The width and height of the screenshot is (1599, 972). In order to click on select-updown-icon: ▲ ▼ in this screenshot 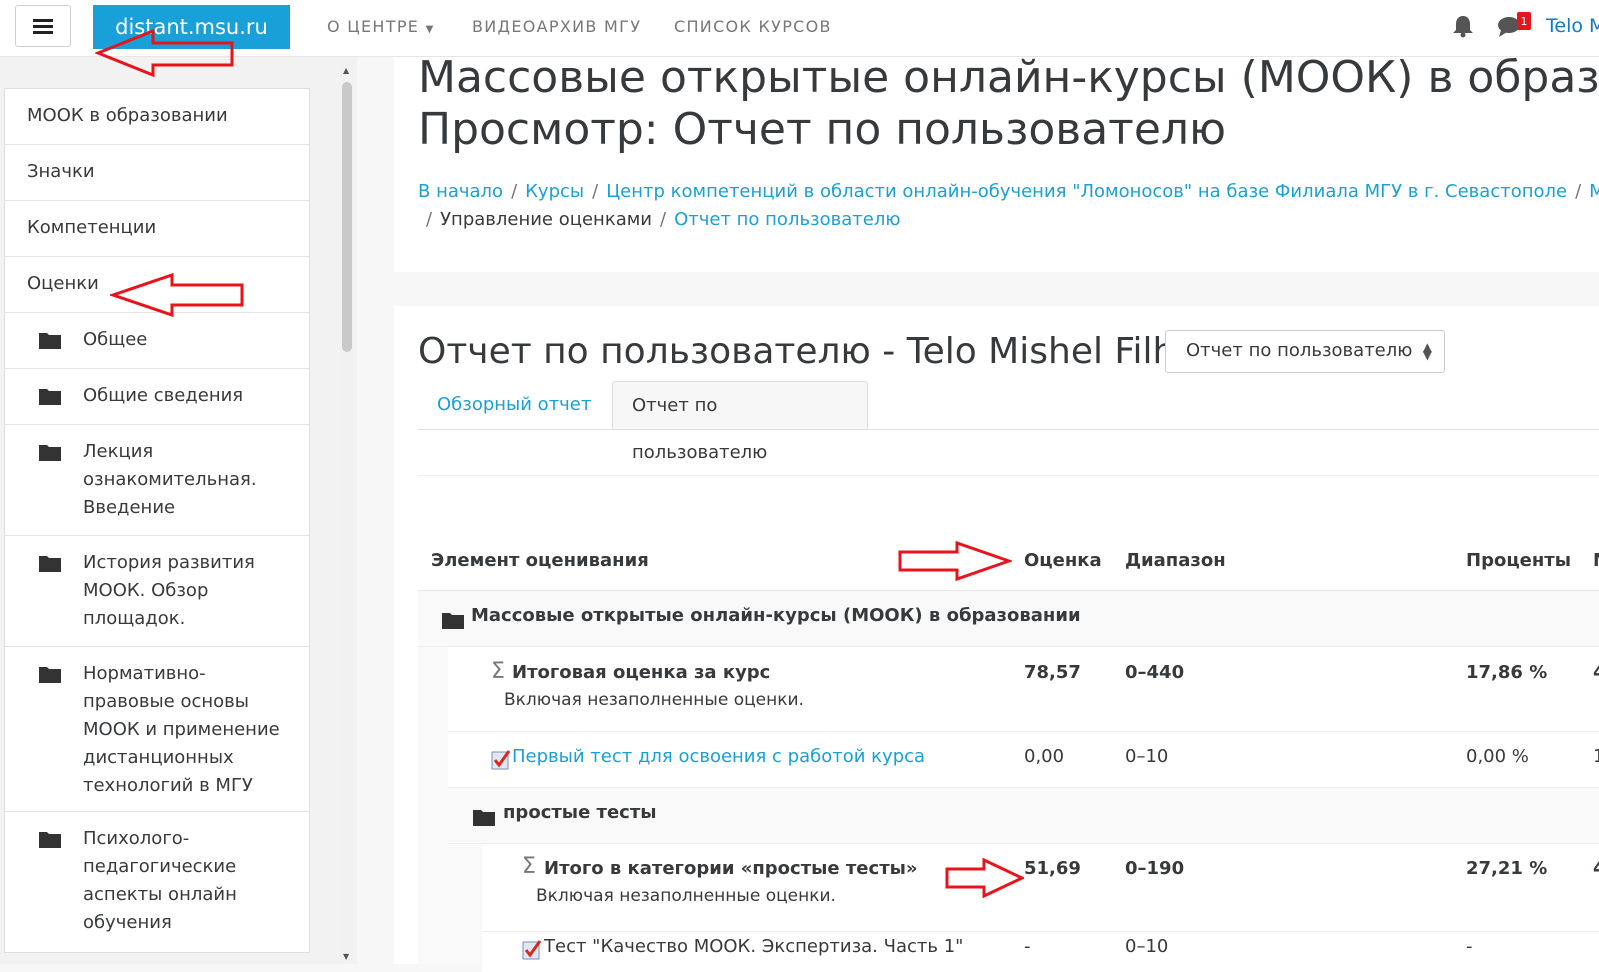, I will do `click(1427, 351)`.